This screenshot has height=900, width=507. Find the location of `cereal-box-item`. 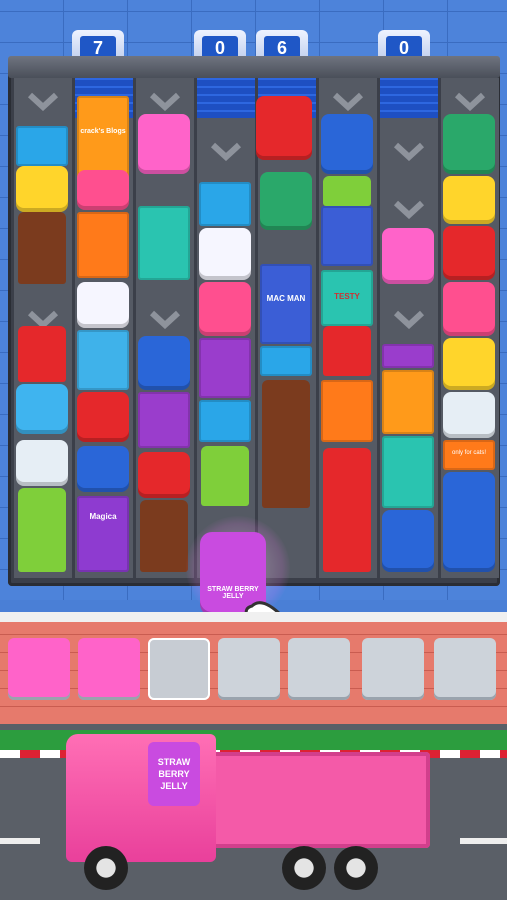

cereal-box-item is located at coordinates (42, 146).